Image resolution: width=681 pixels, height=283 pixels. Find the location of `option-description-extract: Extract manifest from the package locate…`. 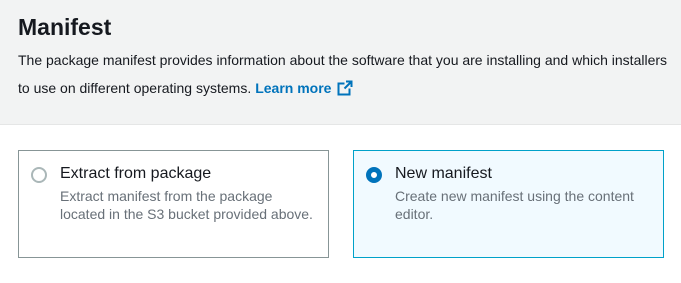

option-description-extract: Extract manifest from the package locate… is located at coordinates (186, 205).